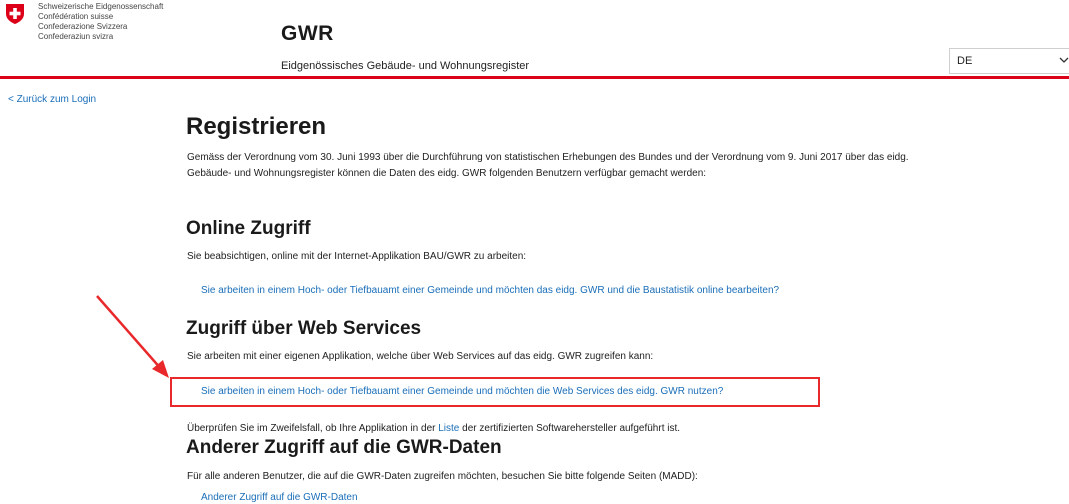 This screenshot has width=1069, height=504. I want to click on federation-line-fr: Confédération suisse, so click(76, 16).